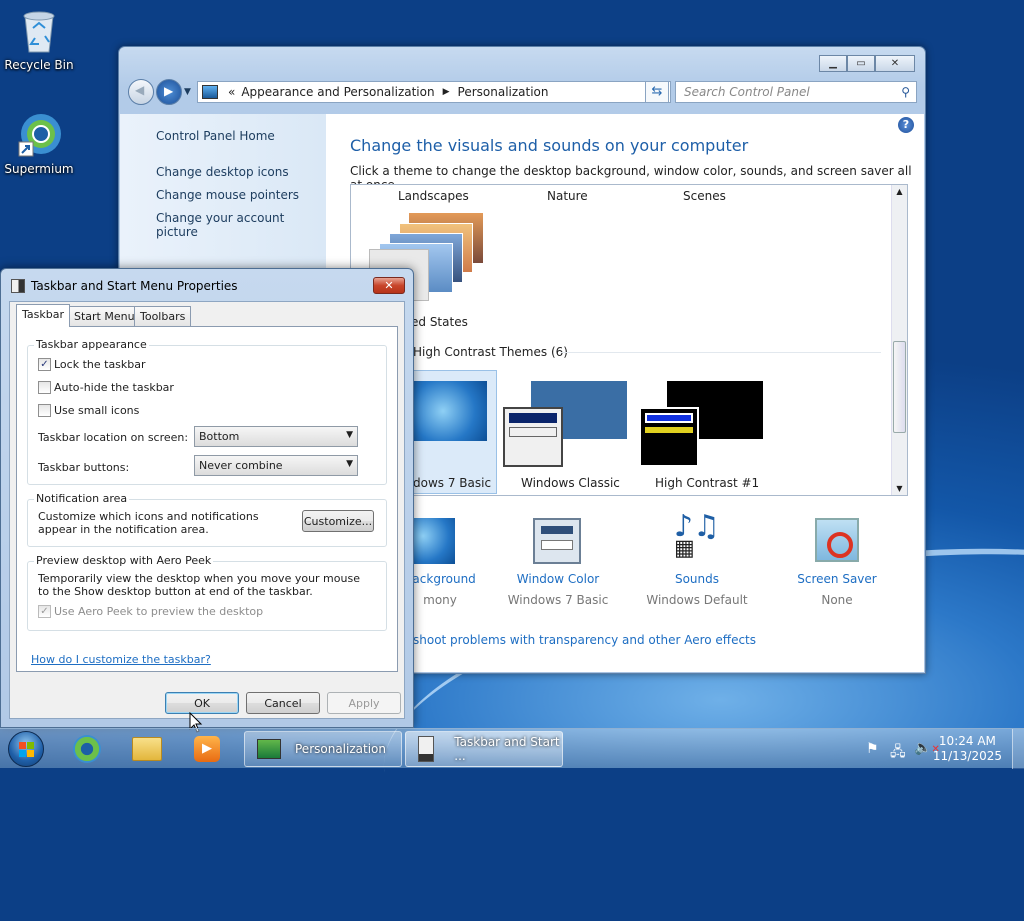  What do you see at coordinates (439, 322) in the screenshot?
I see `theme-label-united-states: ed States` at bounding box center [439, 322].